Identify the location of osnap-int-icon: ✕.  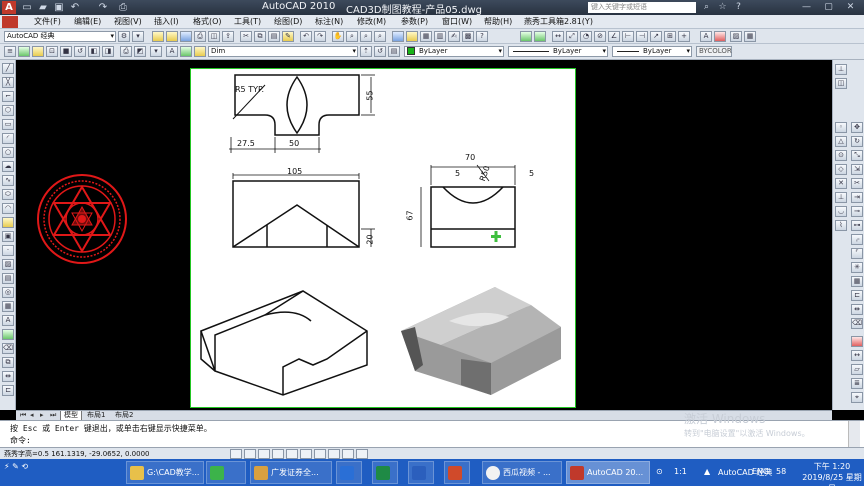
(841, 183).